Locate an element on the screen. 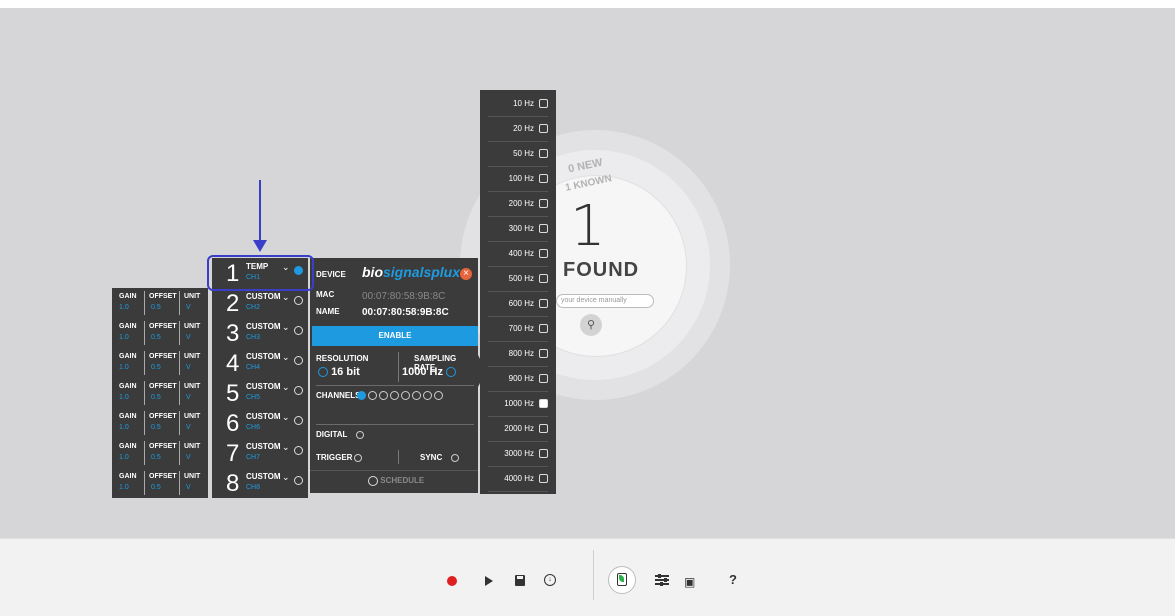  channel-7-selector: 7 CUSTOM CH7 ⌄ is located at coordinates (260, 453).